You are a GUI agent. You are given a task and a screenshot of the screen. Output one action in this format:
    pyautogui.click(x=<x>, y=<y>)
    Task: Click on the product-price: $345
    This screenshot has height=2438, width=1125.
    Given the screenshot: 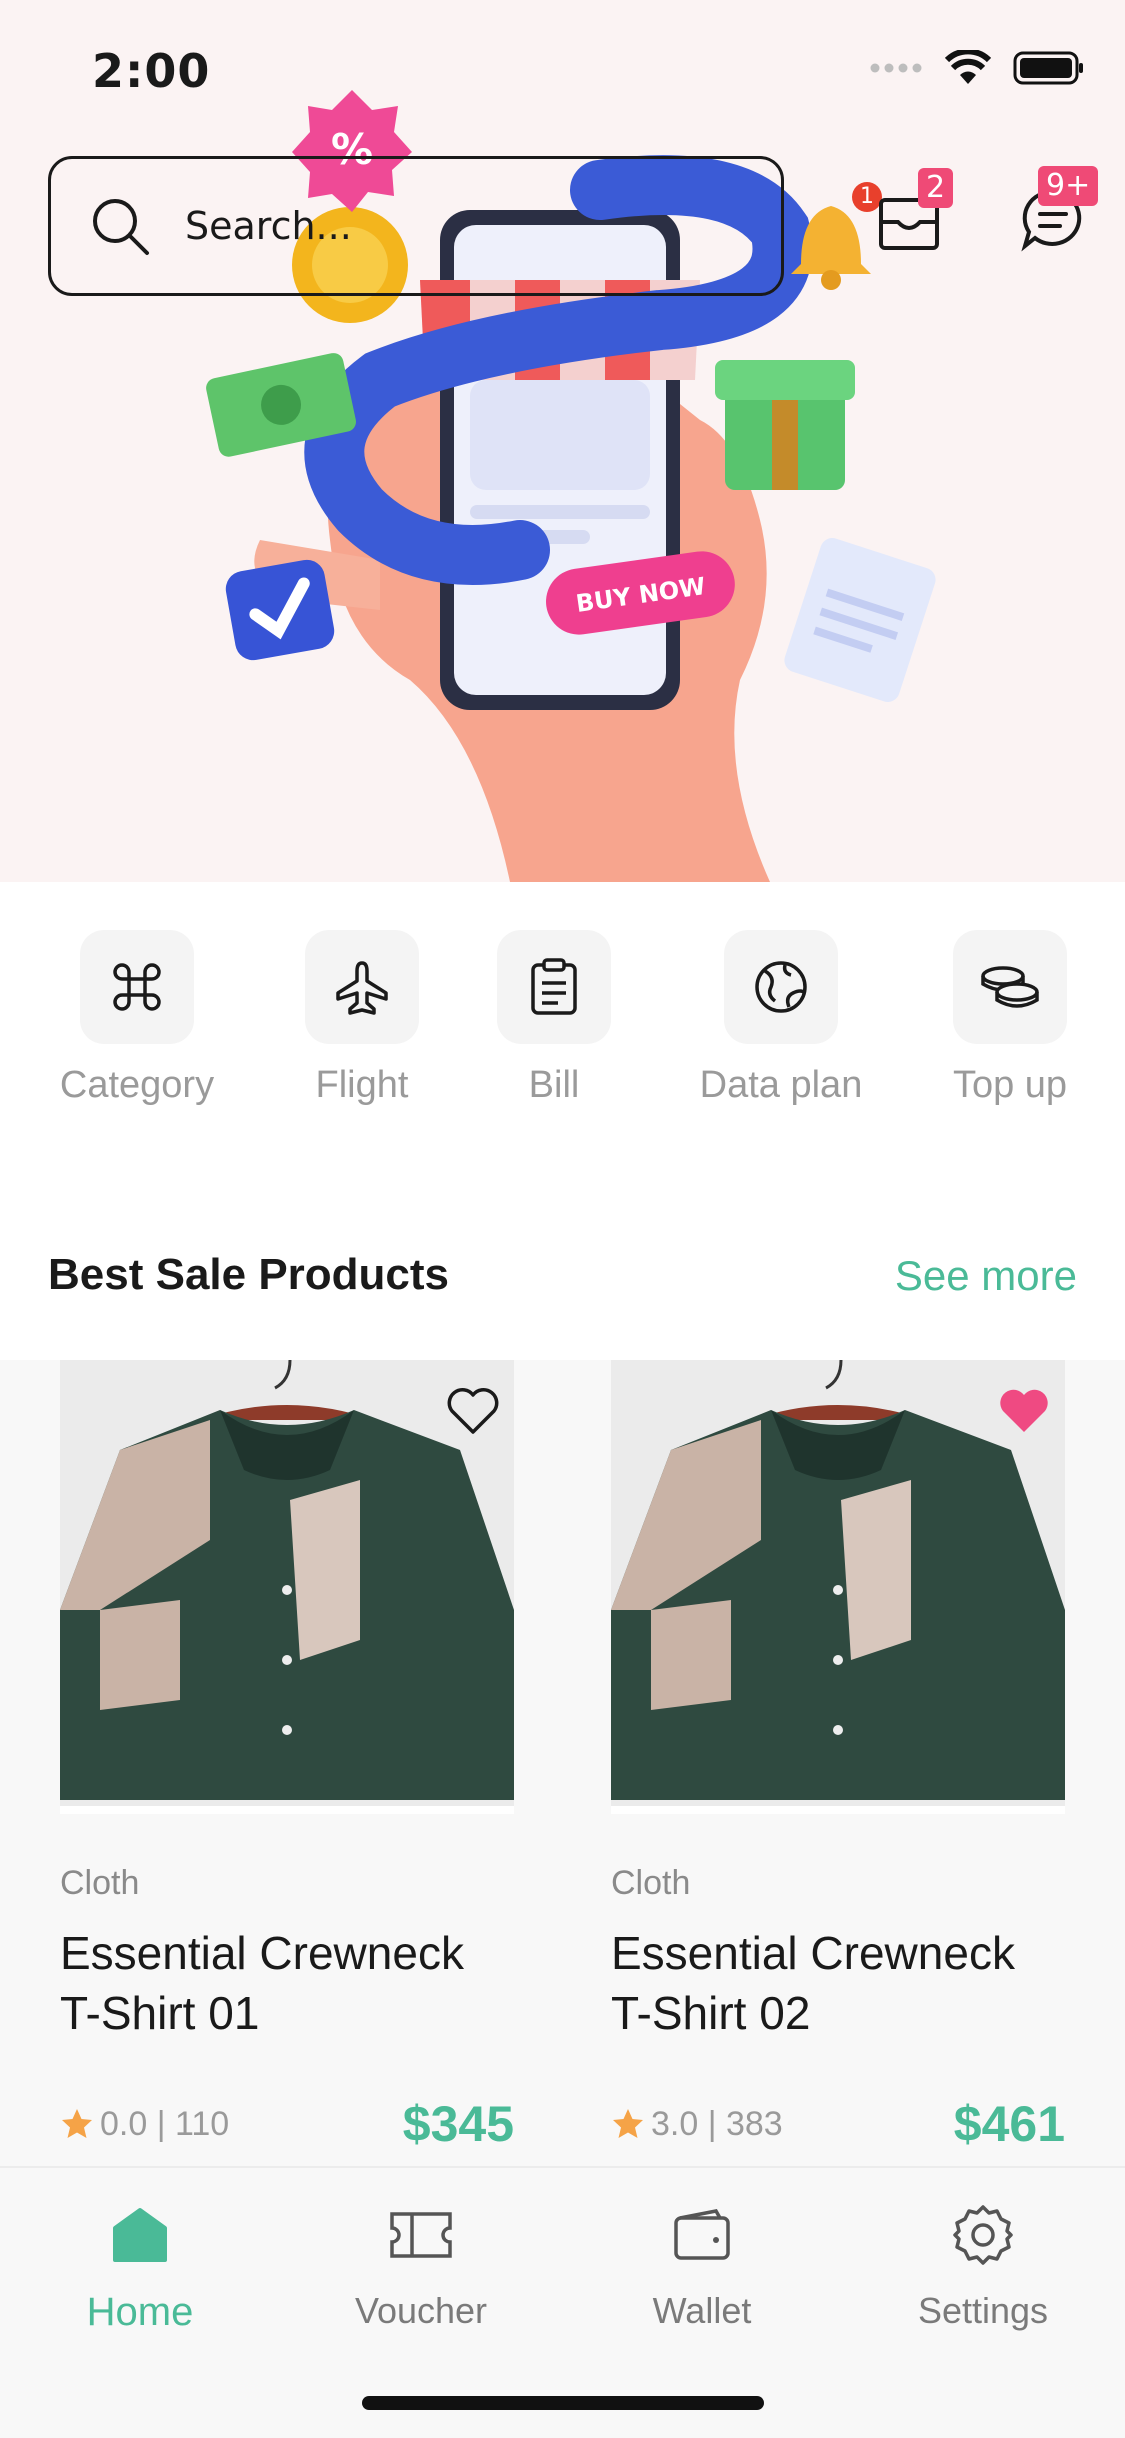 What is the action you would take?
    pyautogui.click(x=458, y=2124)
    